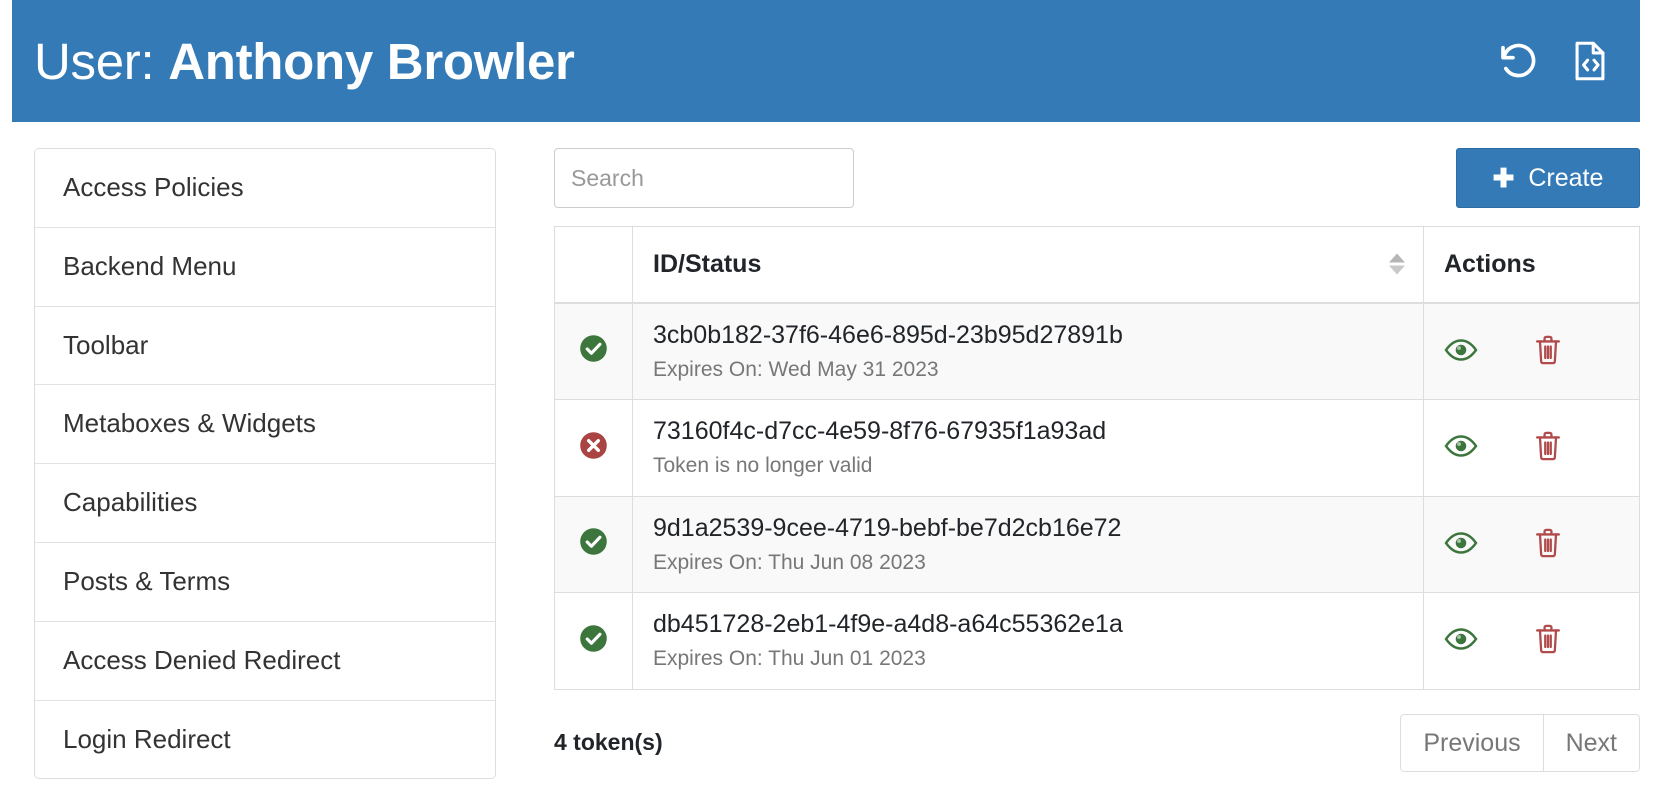  What do you see at coordinates (1397, 264) in the screenshot?
I see `sort-toggle-icon` at bounding box center [1397, 264].